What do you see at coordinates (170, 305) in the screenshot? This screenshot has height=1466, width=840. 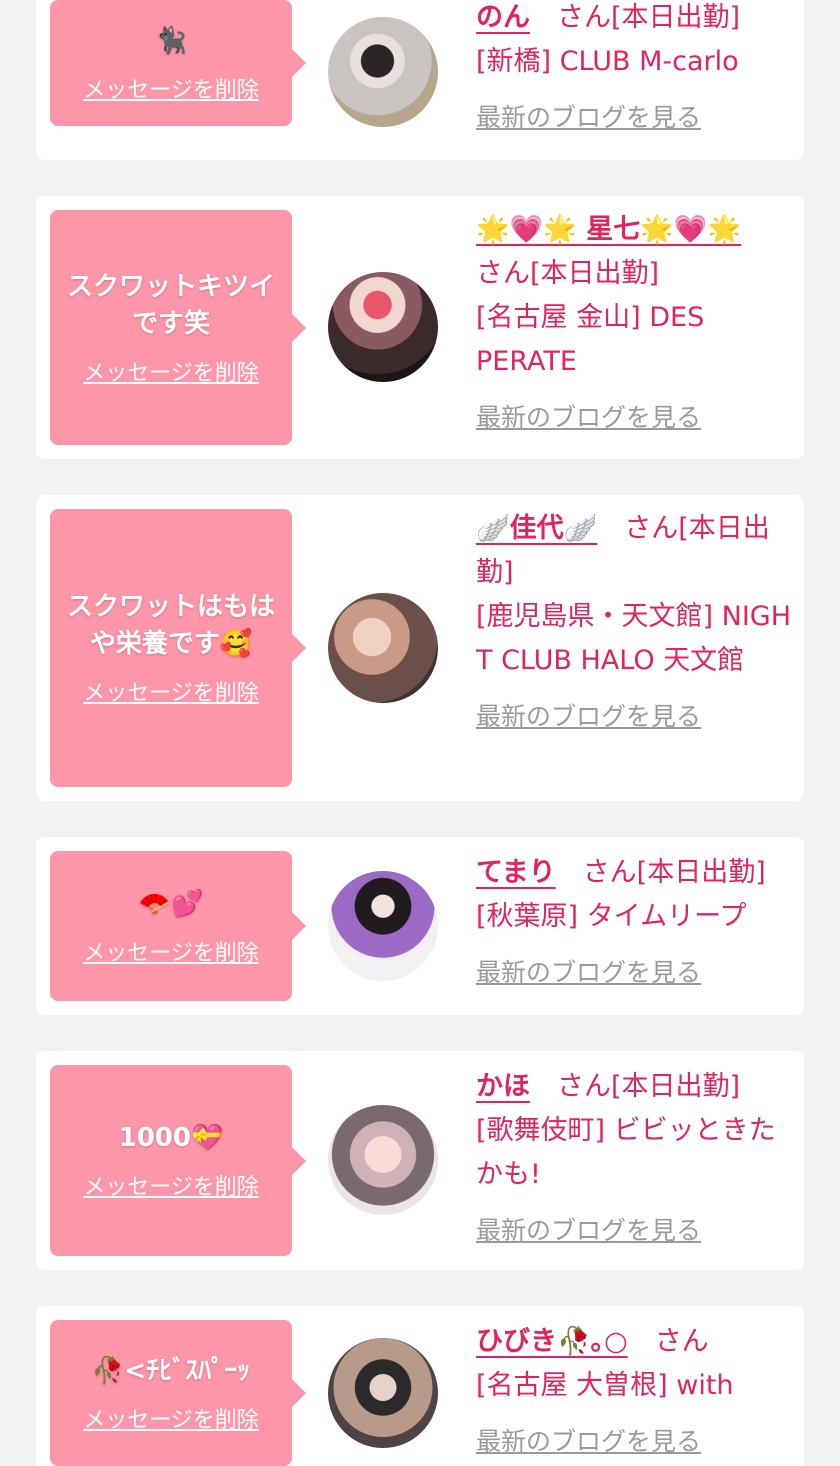 I see `message-text: スクワットキツイです笑` at bounding box center [170, 305].